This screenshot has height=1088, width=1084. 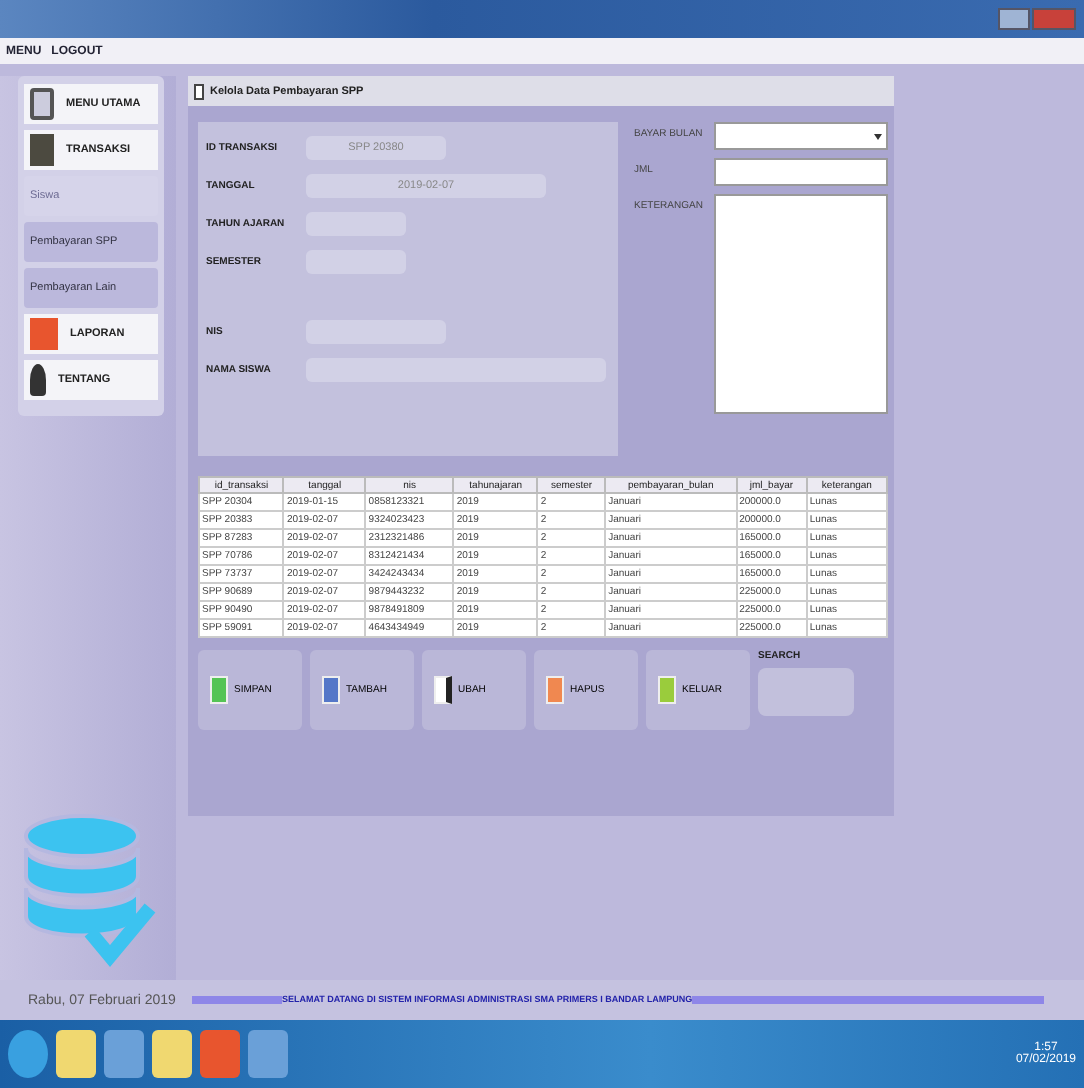 What do you see at coordinates (1054, 19) in the screenshot?
I see `close-button` at bounding box center [1054, 19].